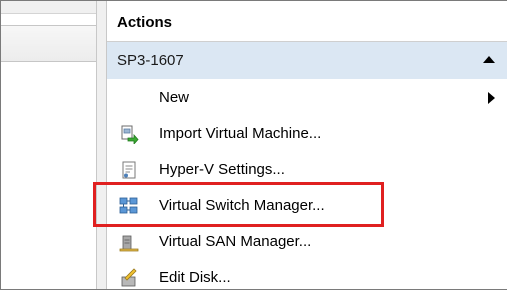 Image resolution: width=507 pixels, height=296 pixels. What do you see at coordinates (145, 22) in the screenshot?
I see `actions-title: Actions` at bounding box center [145, 22].